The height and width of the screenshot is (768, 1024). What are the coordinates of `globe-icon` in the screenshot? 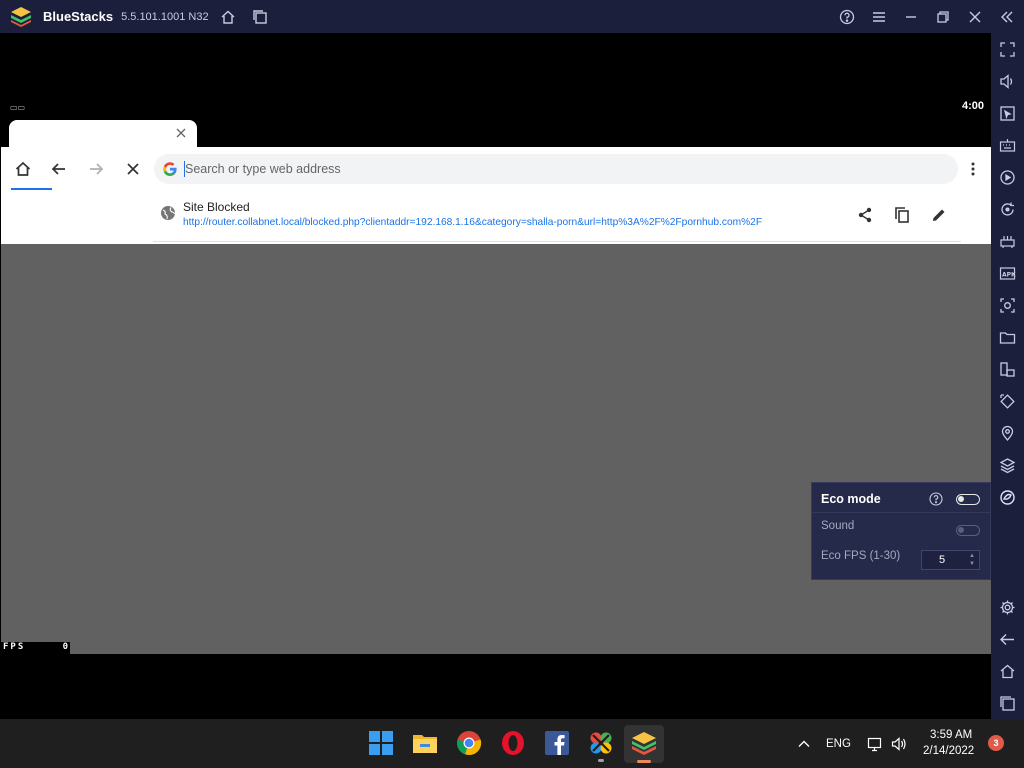 It's located at (168, 213).